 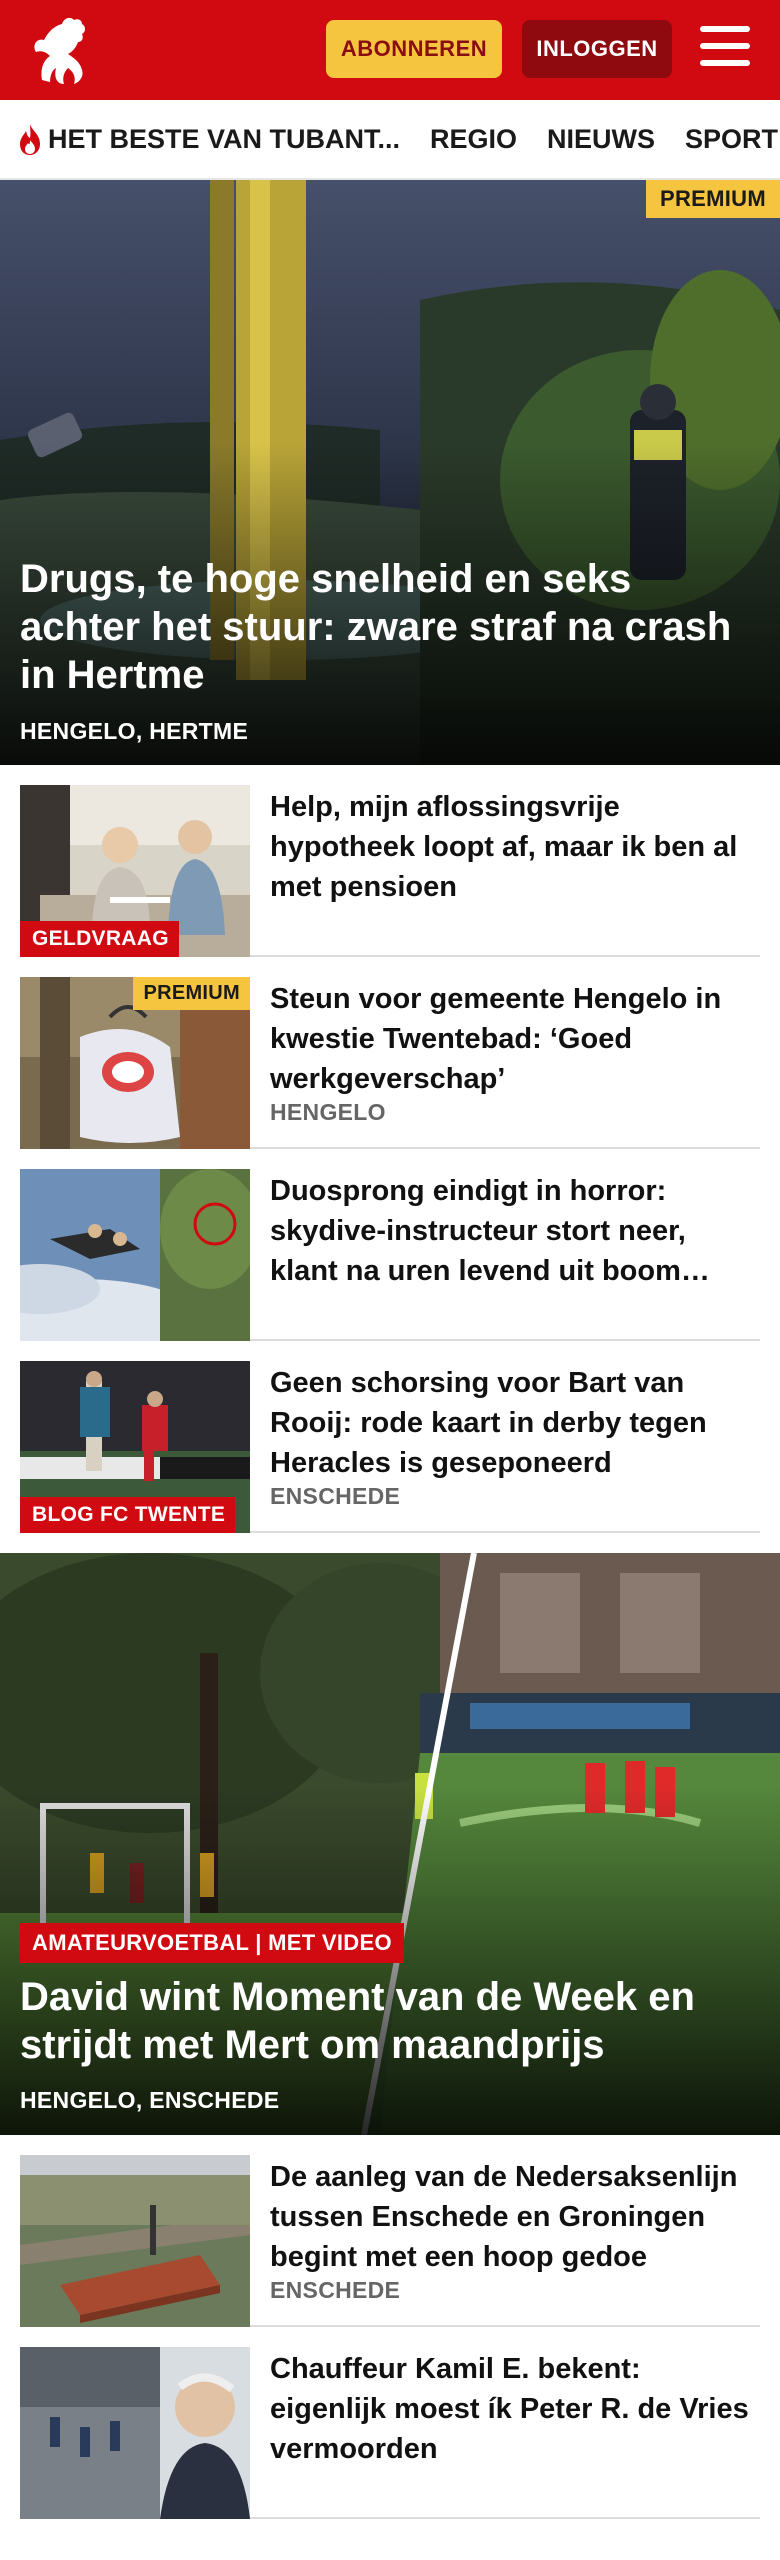 What do you see at coordinates (328, 1112) in the screenshot?
I see `article-location: HENGELO` at bounding box center [328, 1112].